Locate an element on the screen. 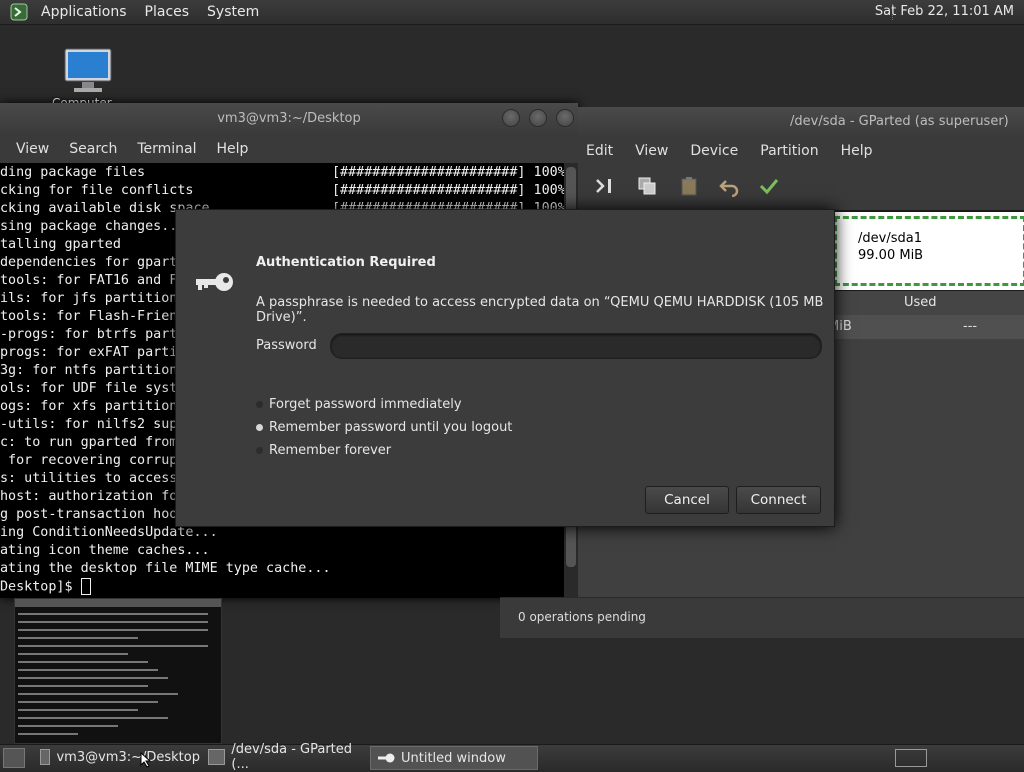  terminal-titlebar: vm3@vm3:~/Desktop is located at coordinates (289, 119).